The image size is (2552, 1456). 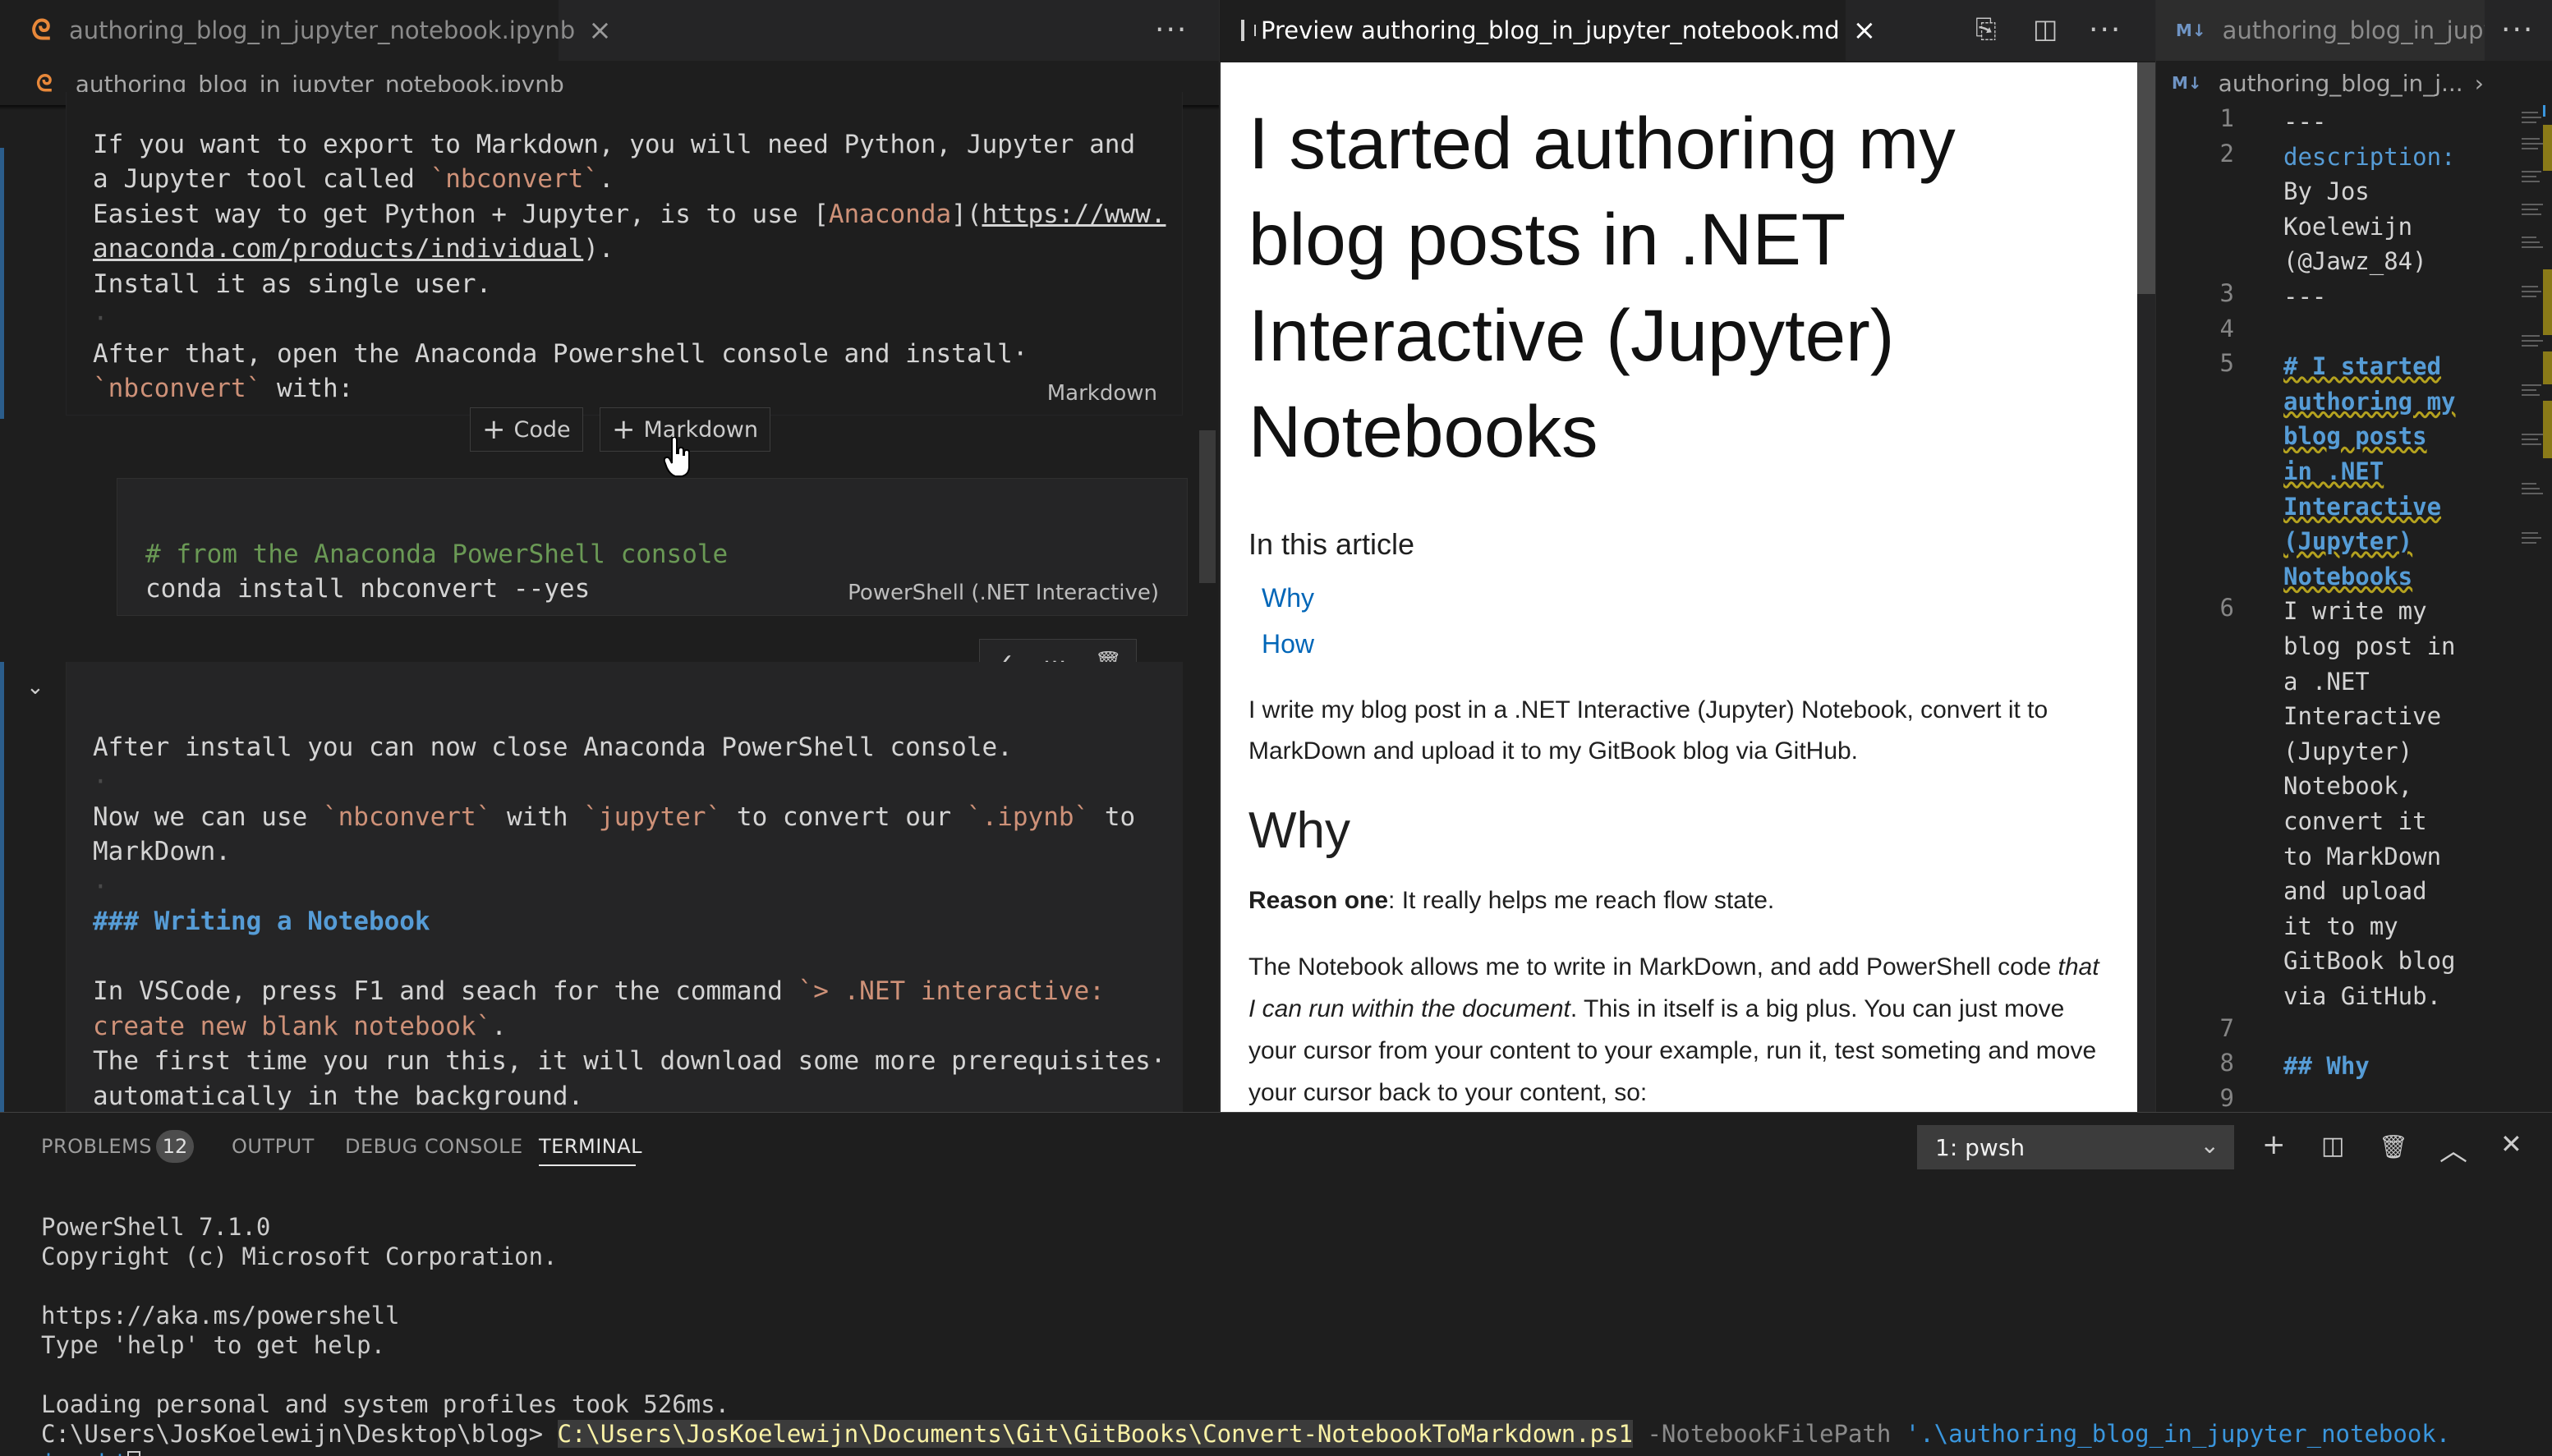 What do you see at coordinates (299, 1256) in the screenshot?
I see `terminal-line: Copyright (c) Microsoft Corporation.` at bounding box center [299, 1256].